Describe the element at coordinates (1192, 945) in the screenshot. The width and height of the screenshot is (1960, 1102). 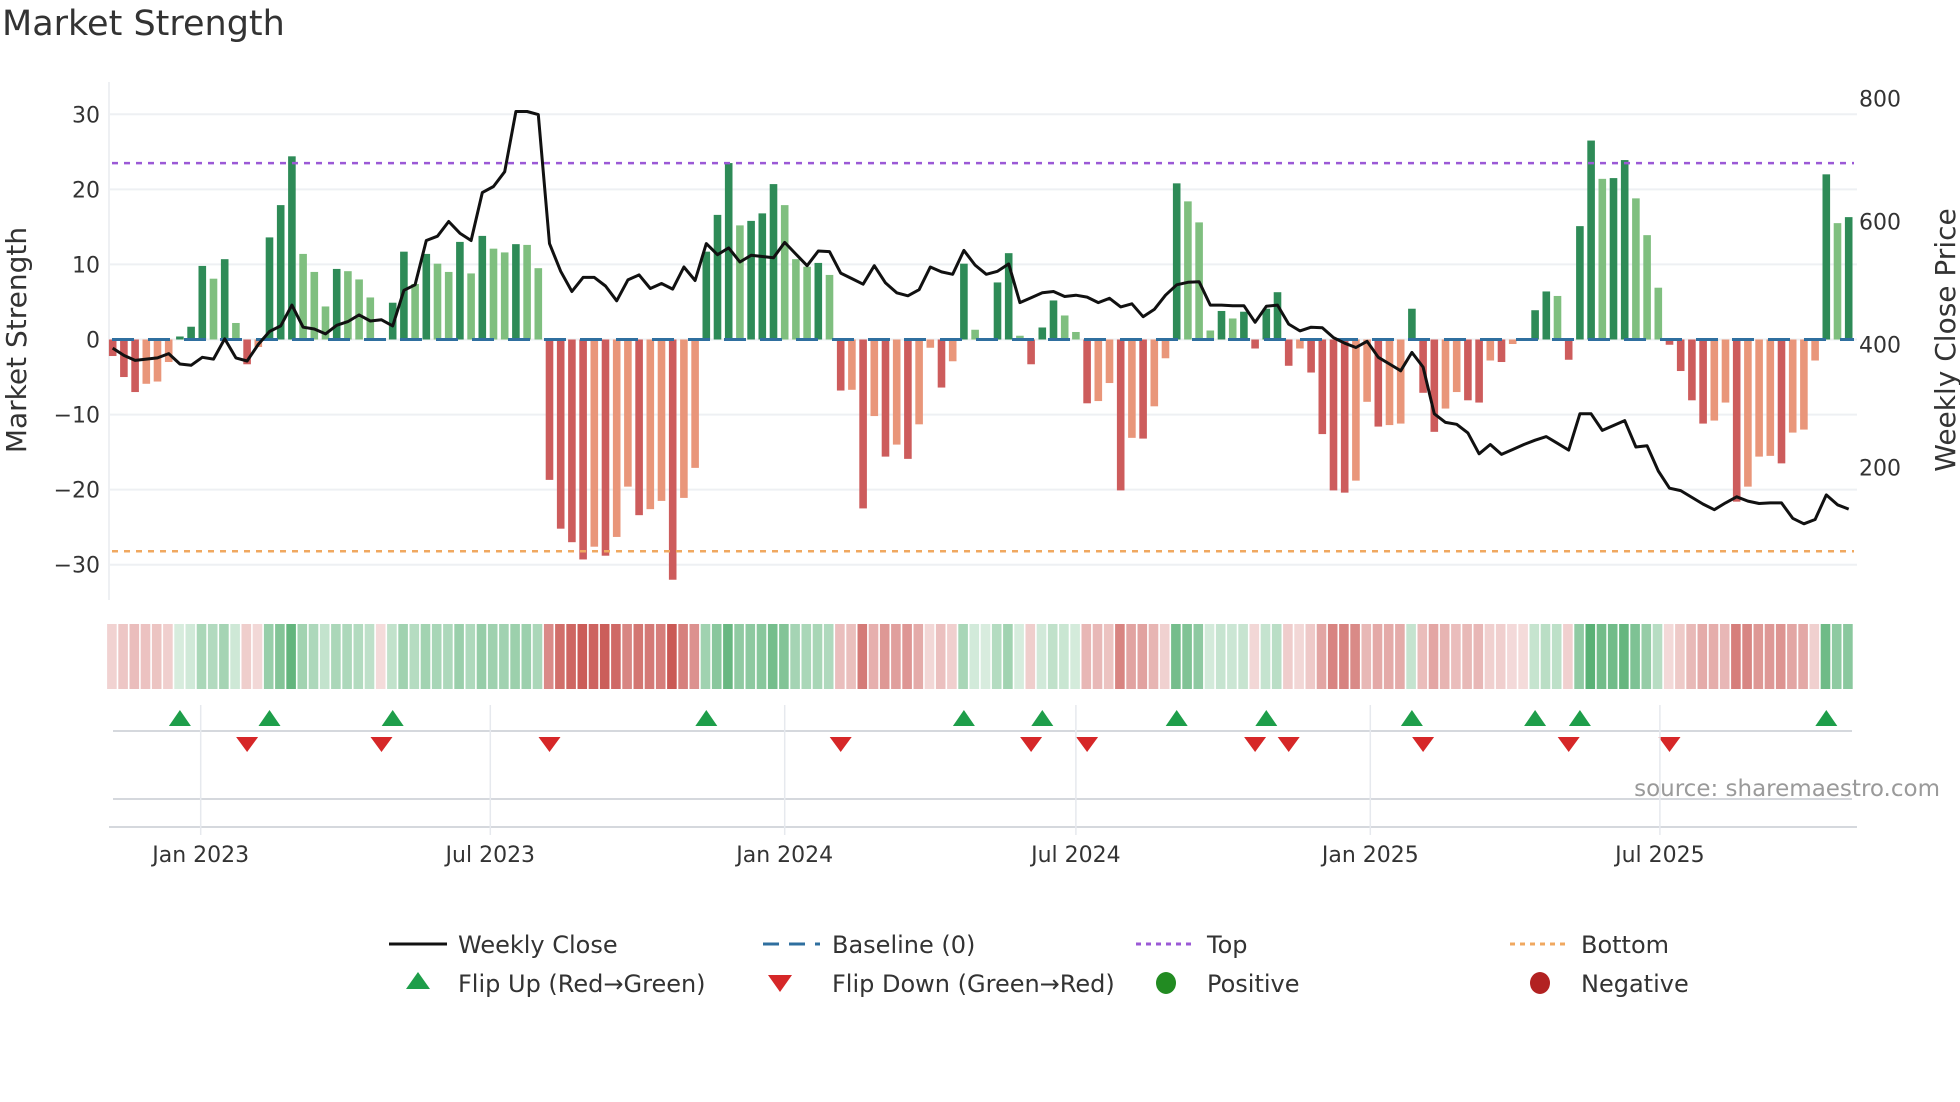
I see `legend-item-top: Top` at that location.